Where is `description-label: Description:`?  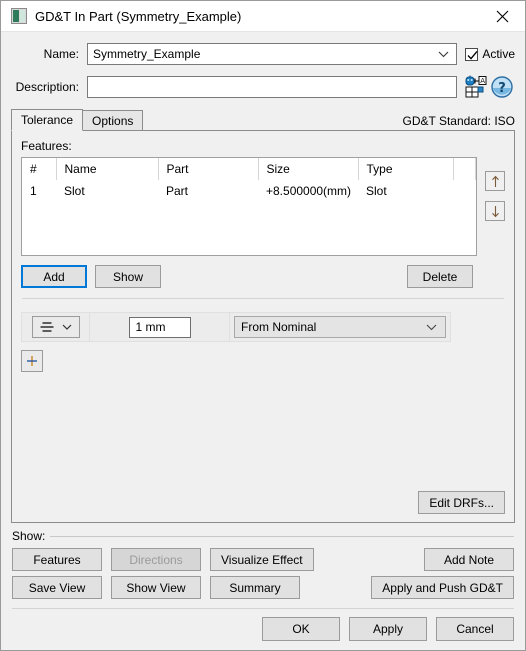
description-label: Description: is located at coordinates (47, 87).